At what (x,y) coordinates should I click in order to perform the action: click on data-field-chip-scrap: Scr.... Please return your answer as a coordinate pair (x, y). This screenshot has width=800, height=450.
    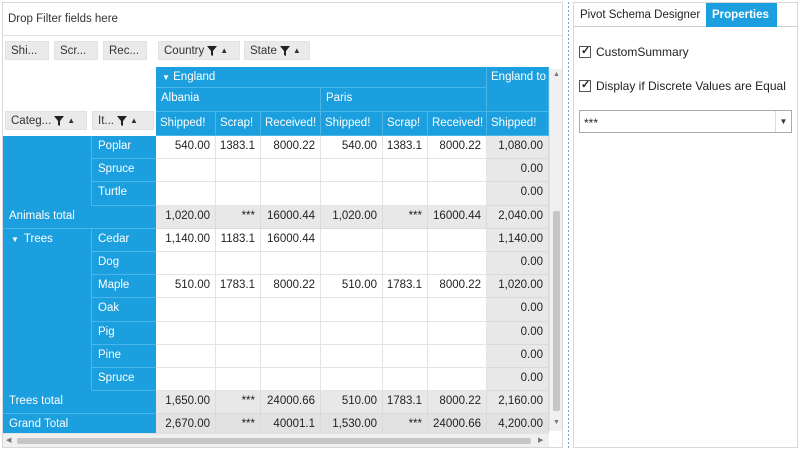
    Looking at the image, I should click on (76, 50).